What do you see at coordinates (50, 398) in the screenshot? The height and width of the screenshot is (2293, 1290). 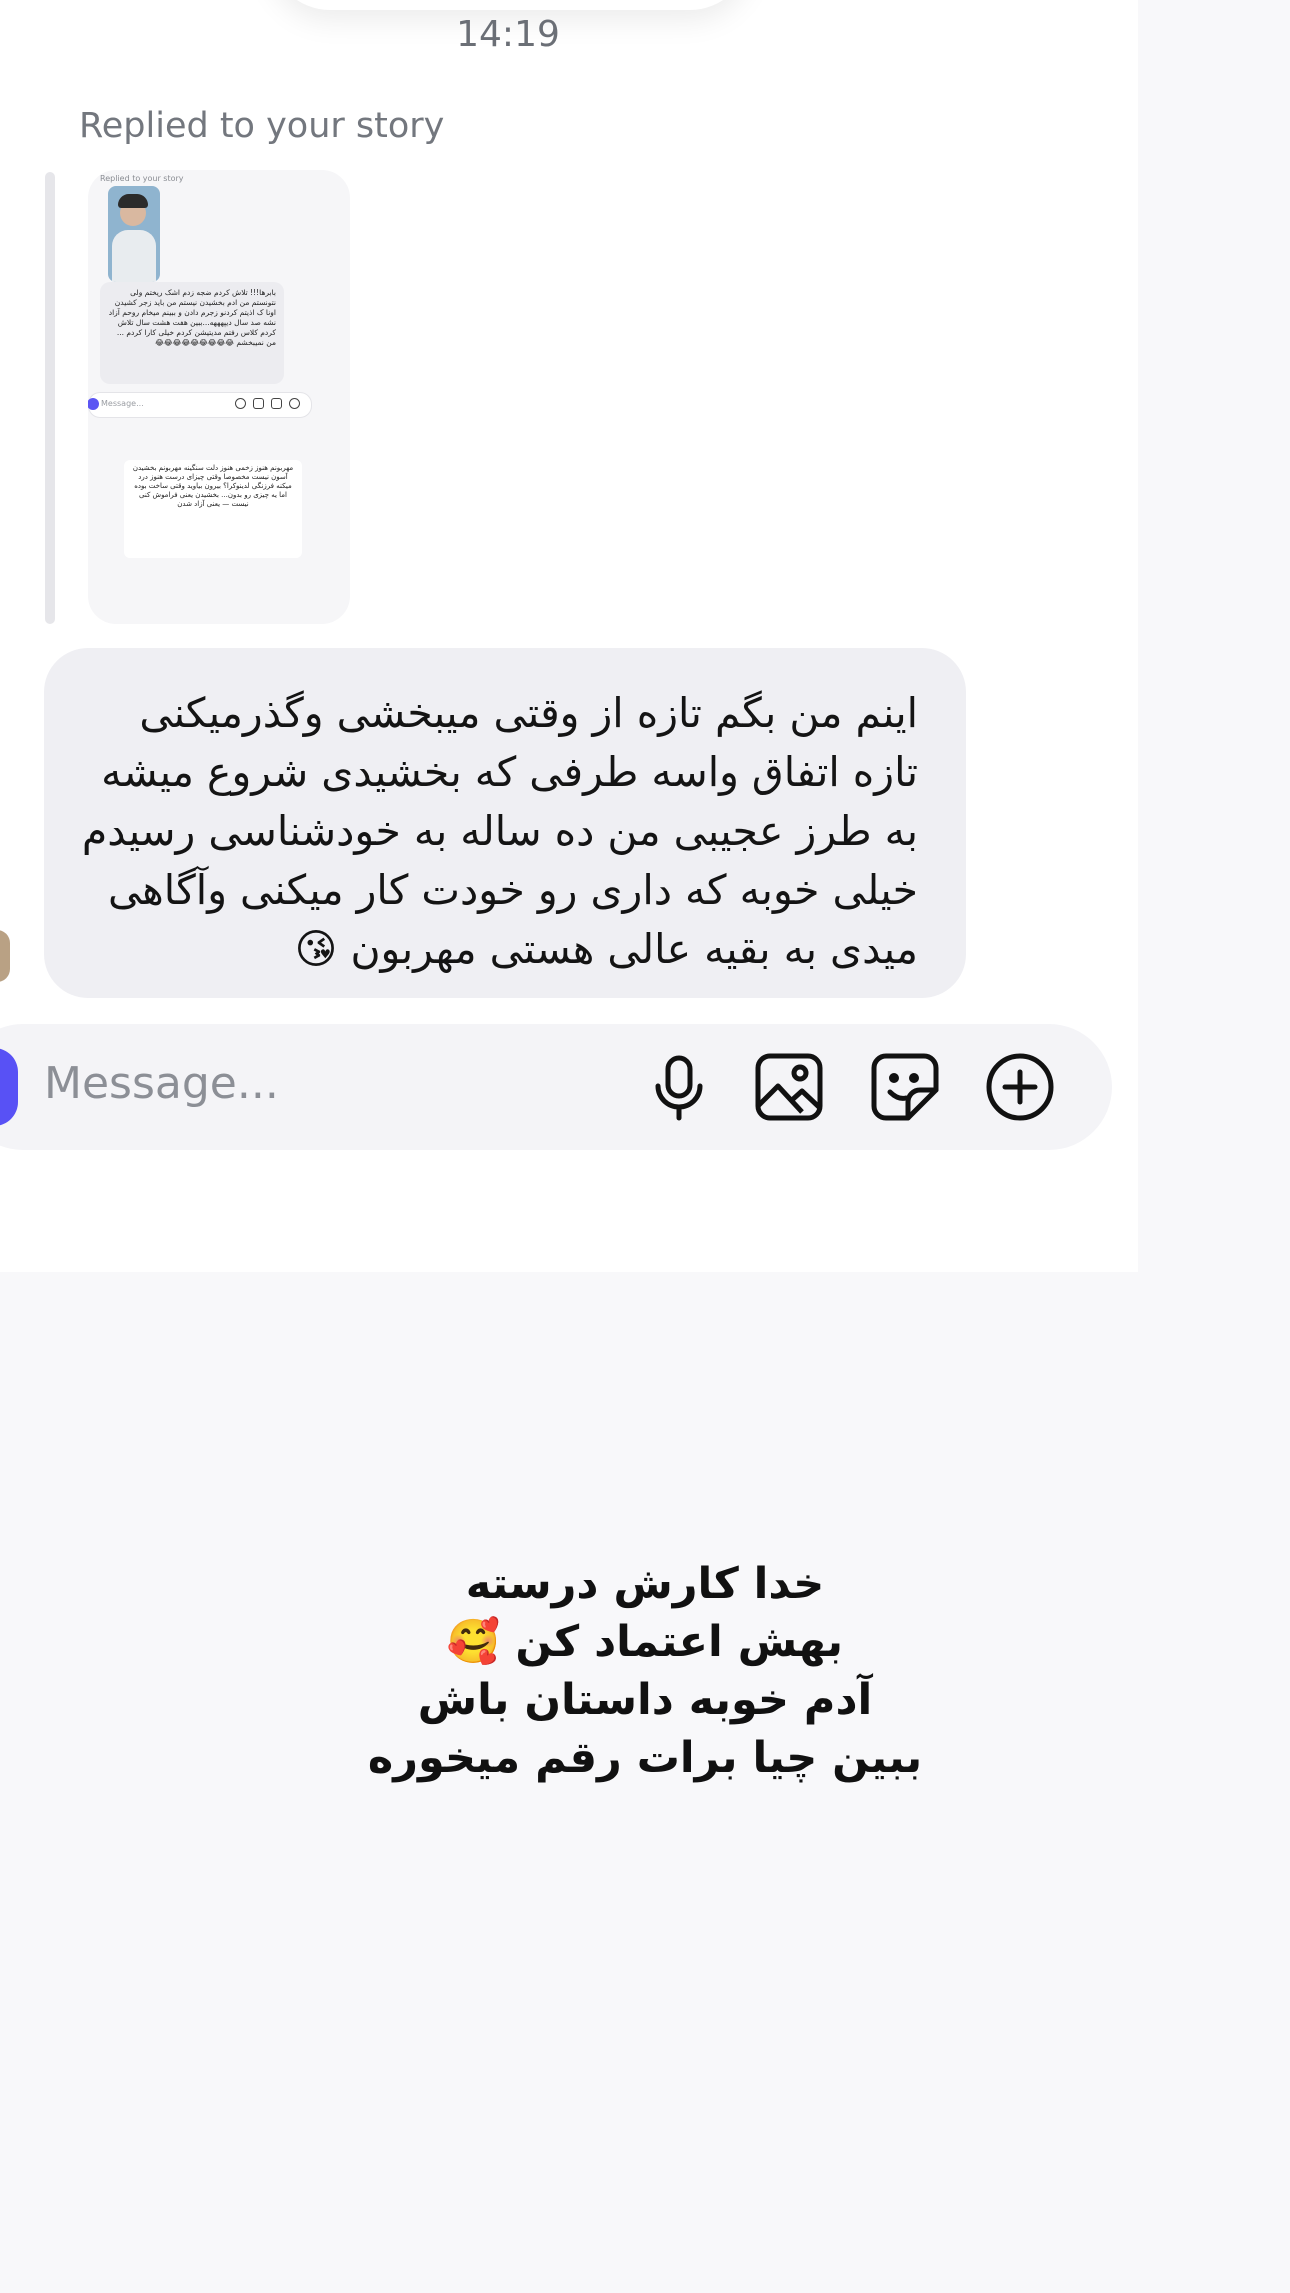 I see `reply-indicator-bar` at bounding box center [50, 398].